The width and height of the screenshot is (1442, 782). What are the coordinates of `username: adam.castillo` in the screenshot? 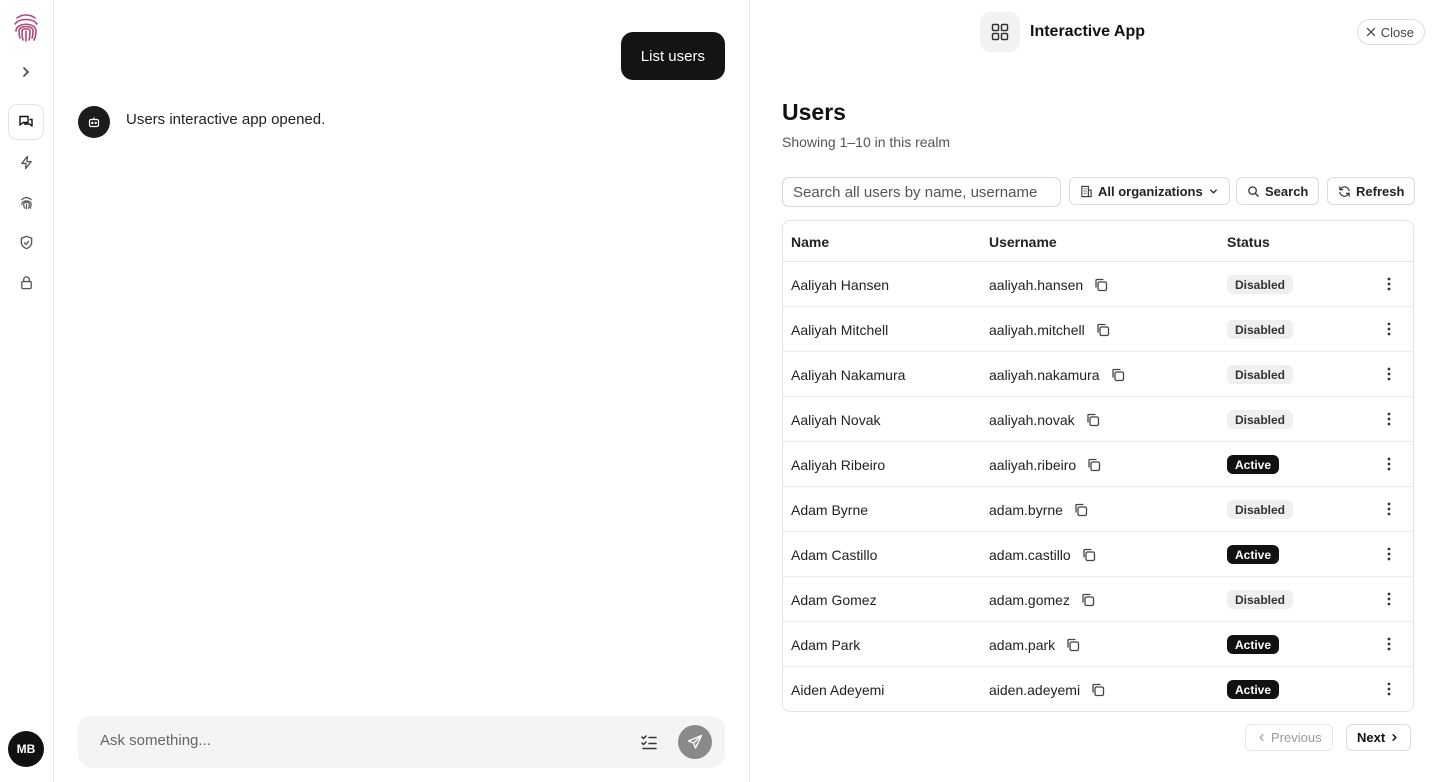 It's located at (1030, 555).